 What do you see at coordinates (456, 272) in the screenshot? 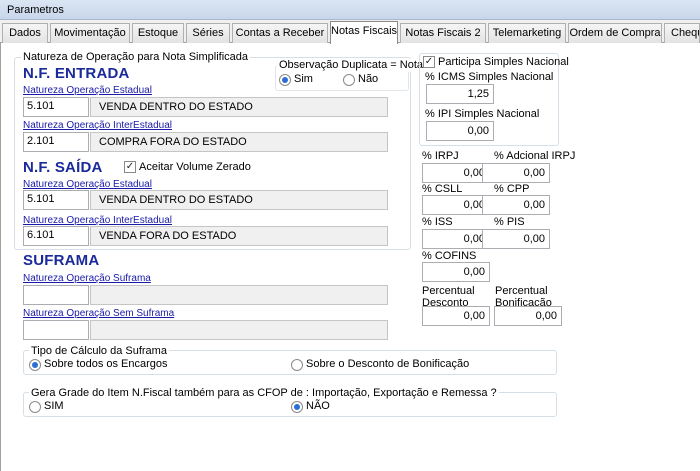
I see `cofins-input: 0,00` at bounding box center [456, 272].